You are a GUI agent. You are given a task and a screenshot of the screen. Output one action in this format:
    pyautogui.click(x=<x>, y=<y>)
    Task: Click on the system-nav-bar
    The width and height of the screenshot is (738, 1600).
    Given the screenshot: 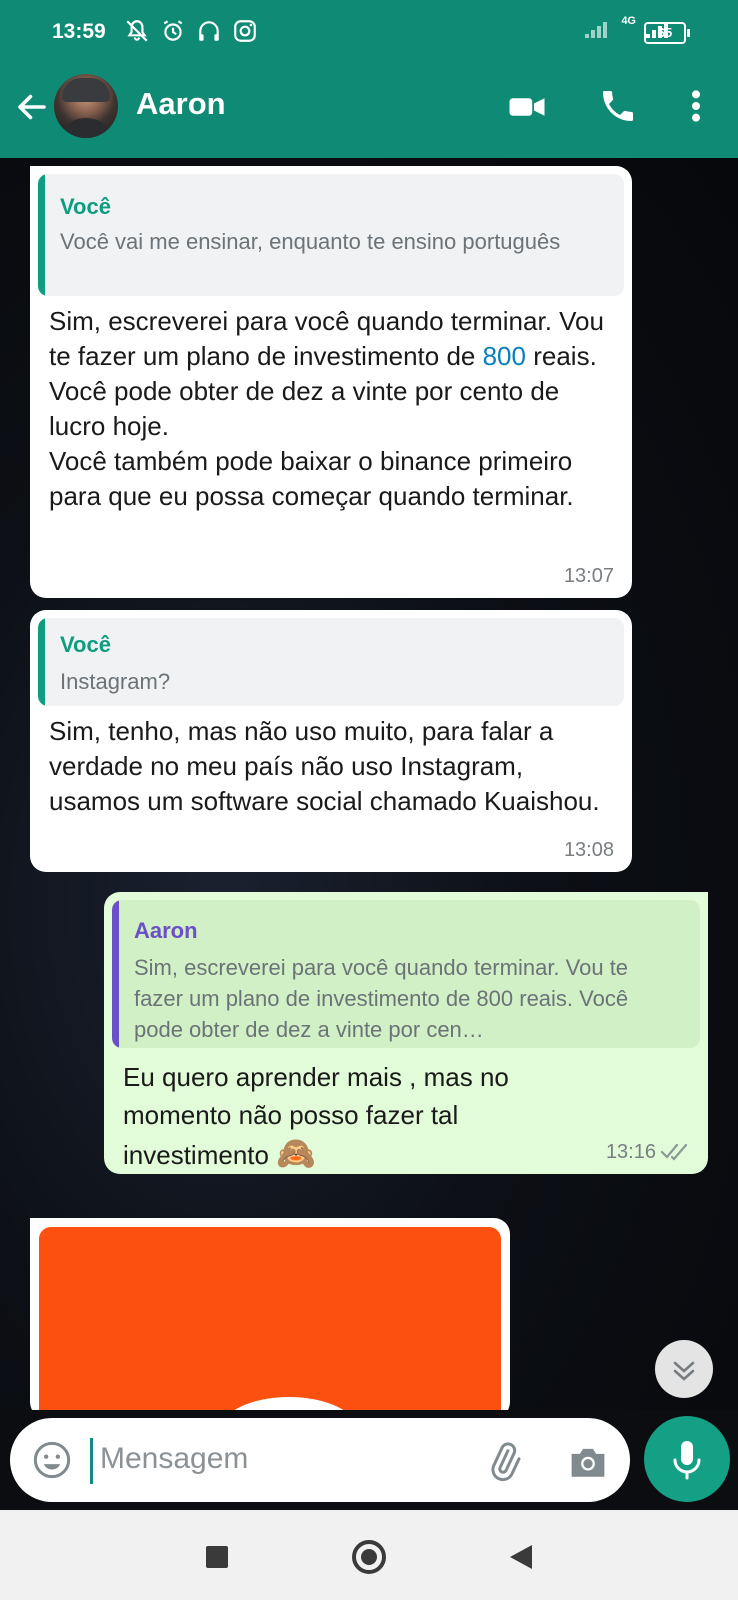 What is the action you would take?
    pyautogui.click(x=369, y=1555)
    